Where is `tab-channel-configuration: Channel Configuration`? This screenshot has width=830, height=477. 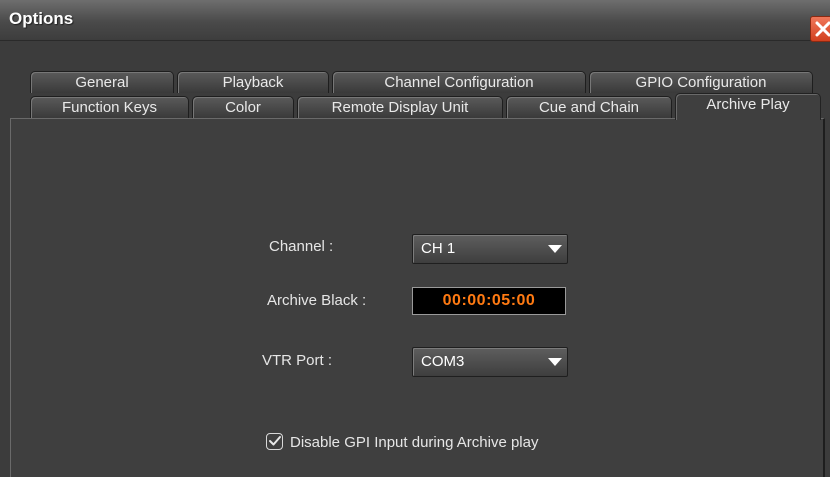
tab-channel-configuration: Channel Configuration is located at coordinates (459, 82).